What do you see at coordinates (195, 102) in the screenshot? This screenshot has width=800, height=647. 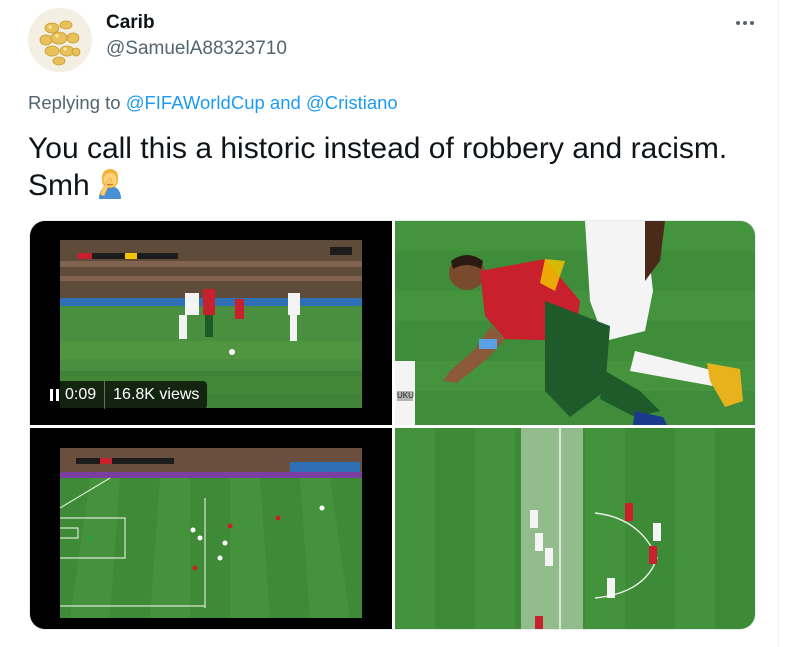 I see `mention-fifaworldcup: @FIFAWorldCup` at bounding box center [195, 102].